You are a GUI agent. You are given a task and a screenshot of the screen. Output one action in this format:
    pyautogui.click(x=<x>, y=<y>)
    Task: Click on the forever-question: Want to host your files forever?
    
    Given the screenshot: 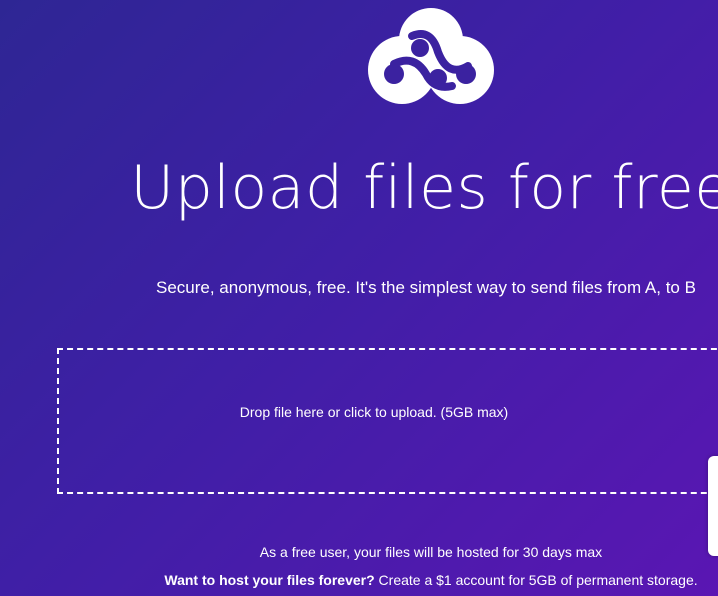 What is the action you would take?
    pyautogui.click(x=269, y=580)
    